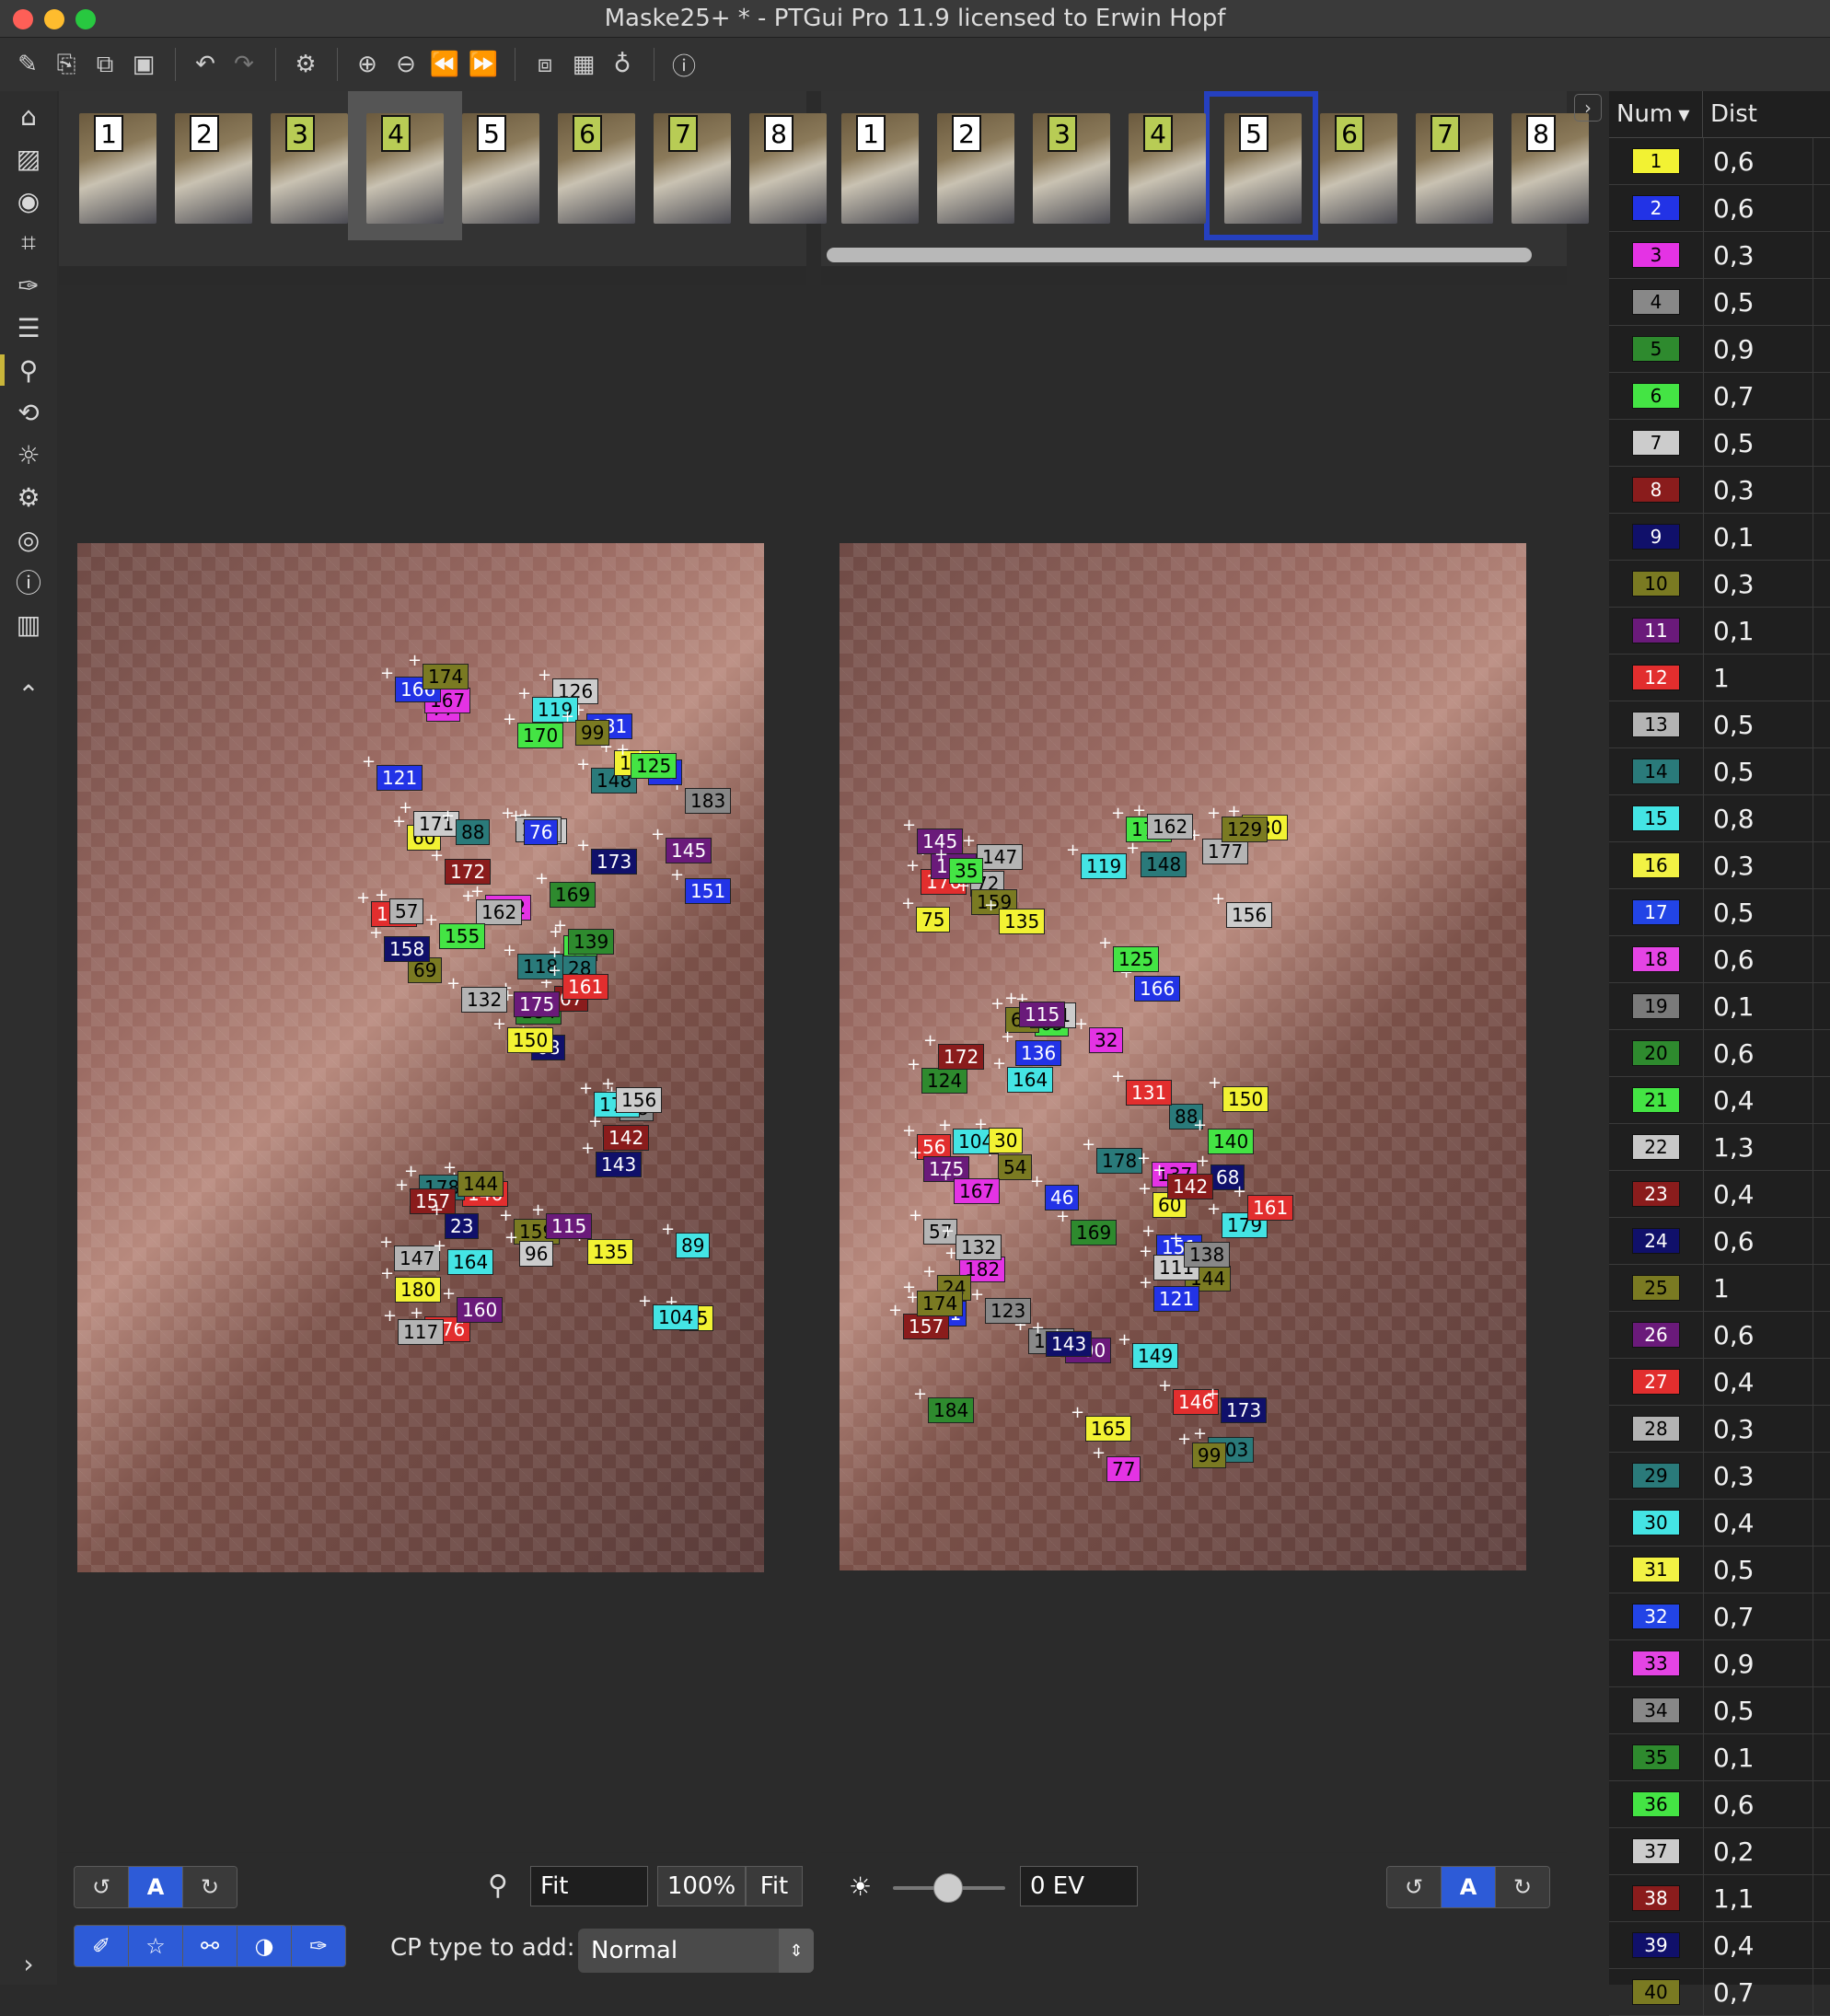 This screenshot has height=2016, width=1830. I want to click on control-point-label: 143, so click(1069, 1344).